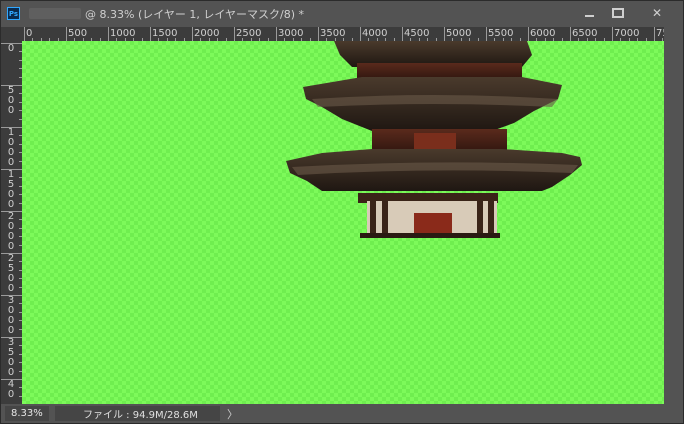 This screenshot has width=684, height=424. Describe the element at coordinates (11, 100) in the screenshot. I see `ruler-left-label: 500` at that location.